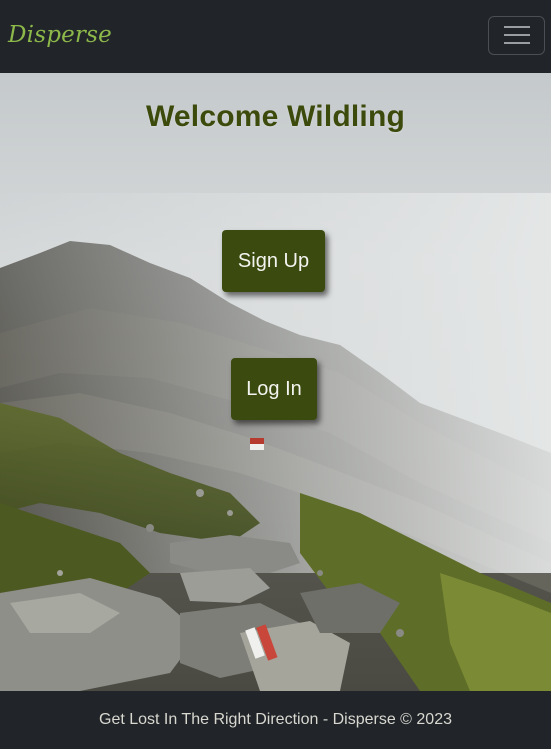  I want to click on brand-logo: Disperse, so click(60, 35).